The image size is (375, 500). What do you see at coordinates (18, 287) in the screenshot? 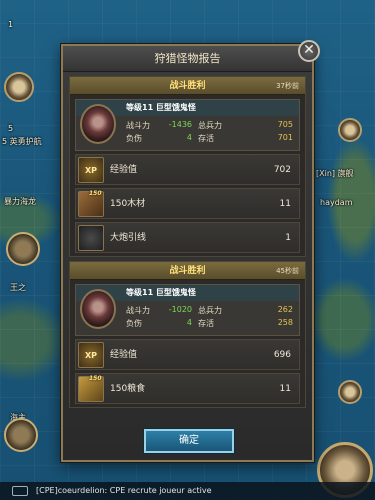
I see `map-label: 王之` at bounding box center [18, 287].